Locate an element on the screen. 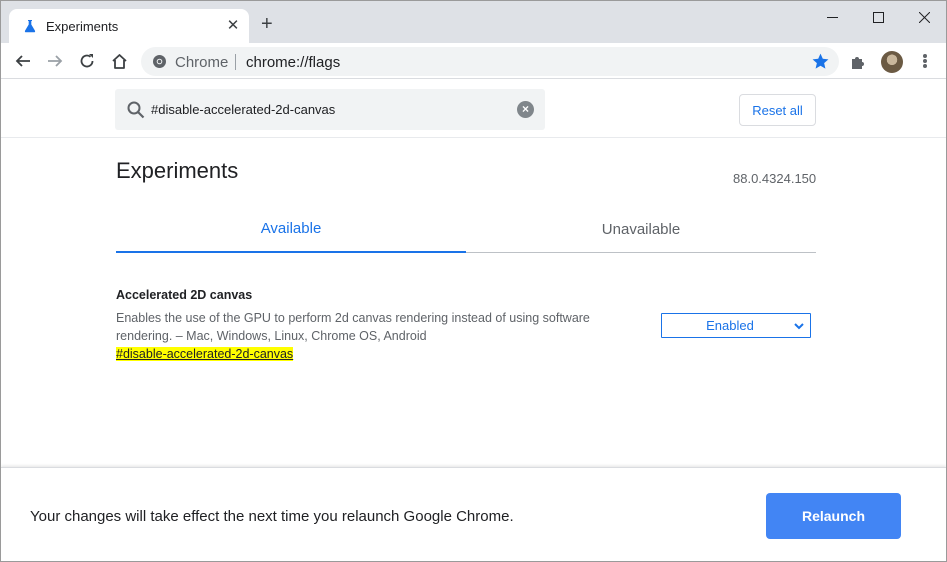 The height and width of the screenshot is (562, 947). experiment-state-select: Enabled is located at coordinates (736, 325).